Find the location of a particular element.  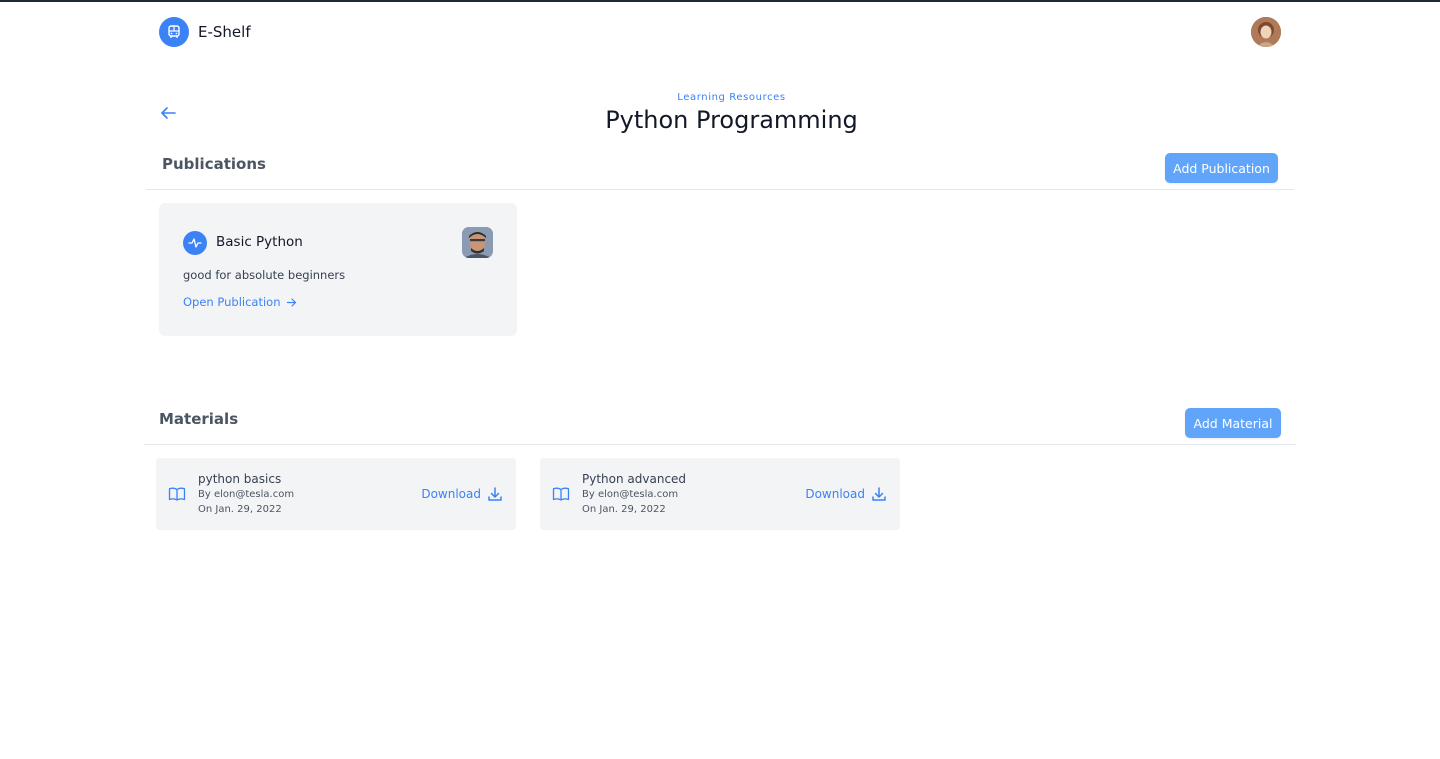

materials-heading: Materials is located at coordinates (199, 419).